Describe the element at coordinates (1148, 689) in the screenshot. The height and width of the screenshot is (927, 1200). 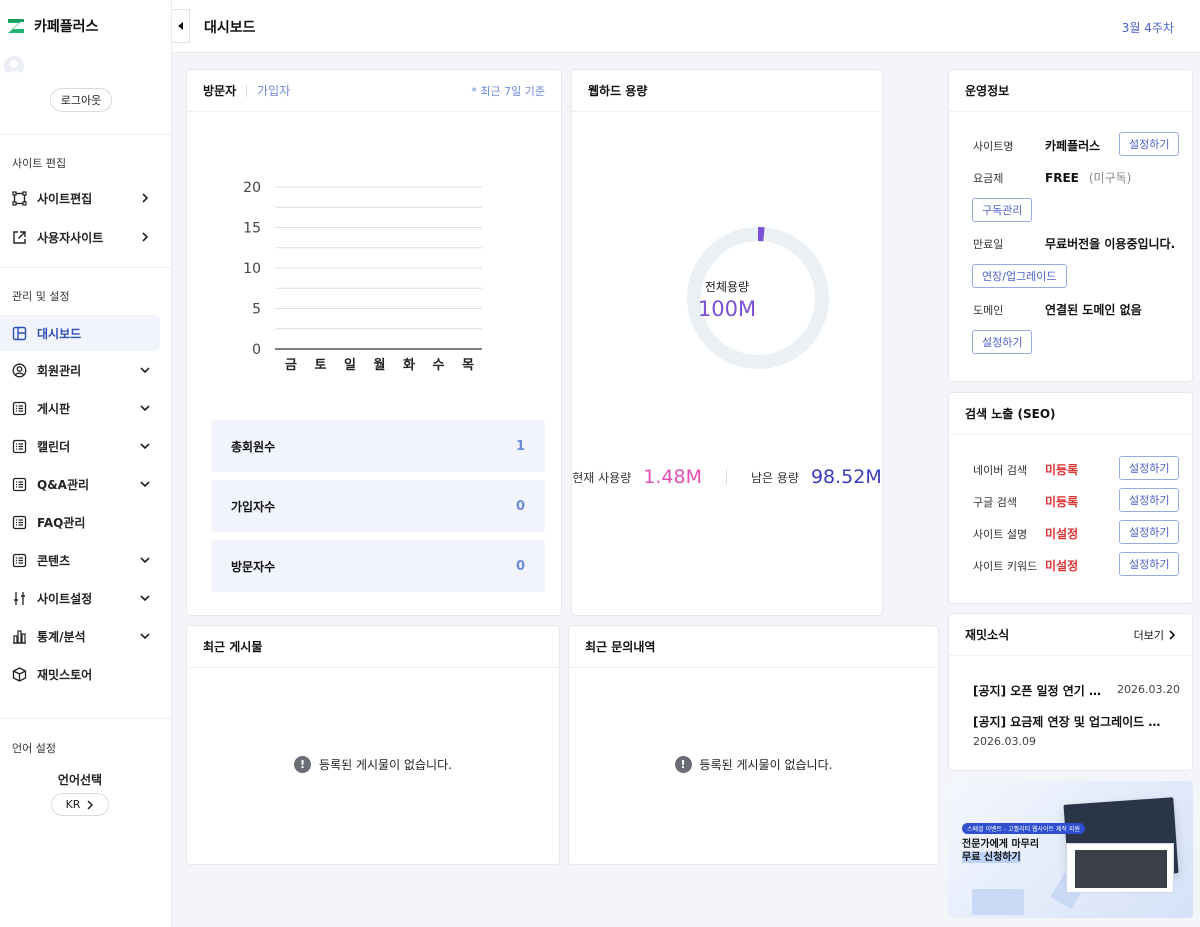
I see `news-item-date: 2026.03.20` at that location.